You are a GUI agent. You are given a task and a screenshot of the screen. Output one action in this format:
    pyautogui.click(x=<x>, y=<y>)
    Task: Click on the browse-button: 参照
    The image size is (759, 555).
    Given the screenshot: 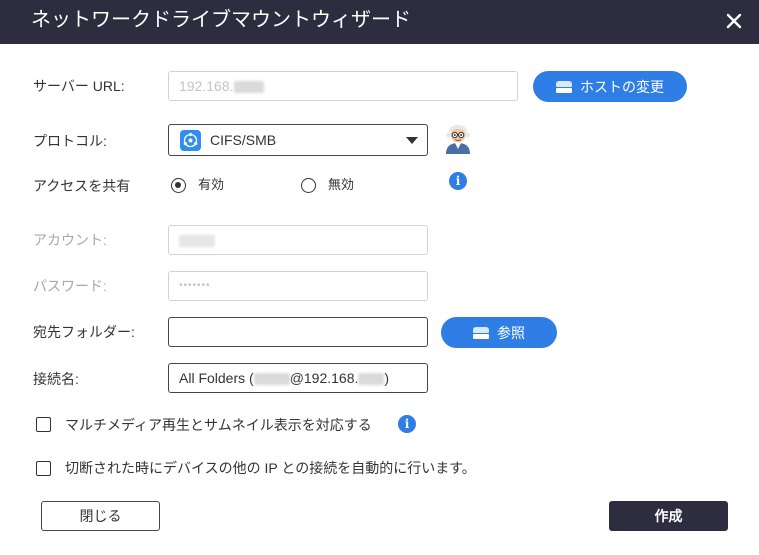 What is the action you would take?
    pyautogui.click(x=499, y=332)
    